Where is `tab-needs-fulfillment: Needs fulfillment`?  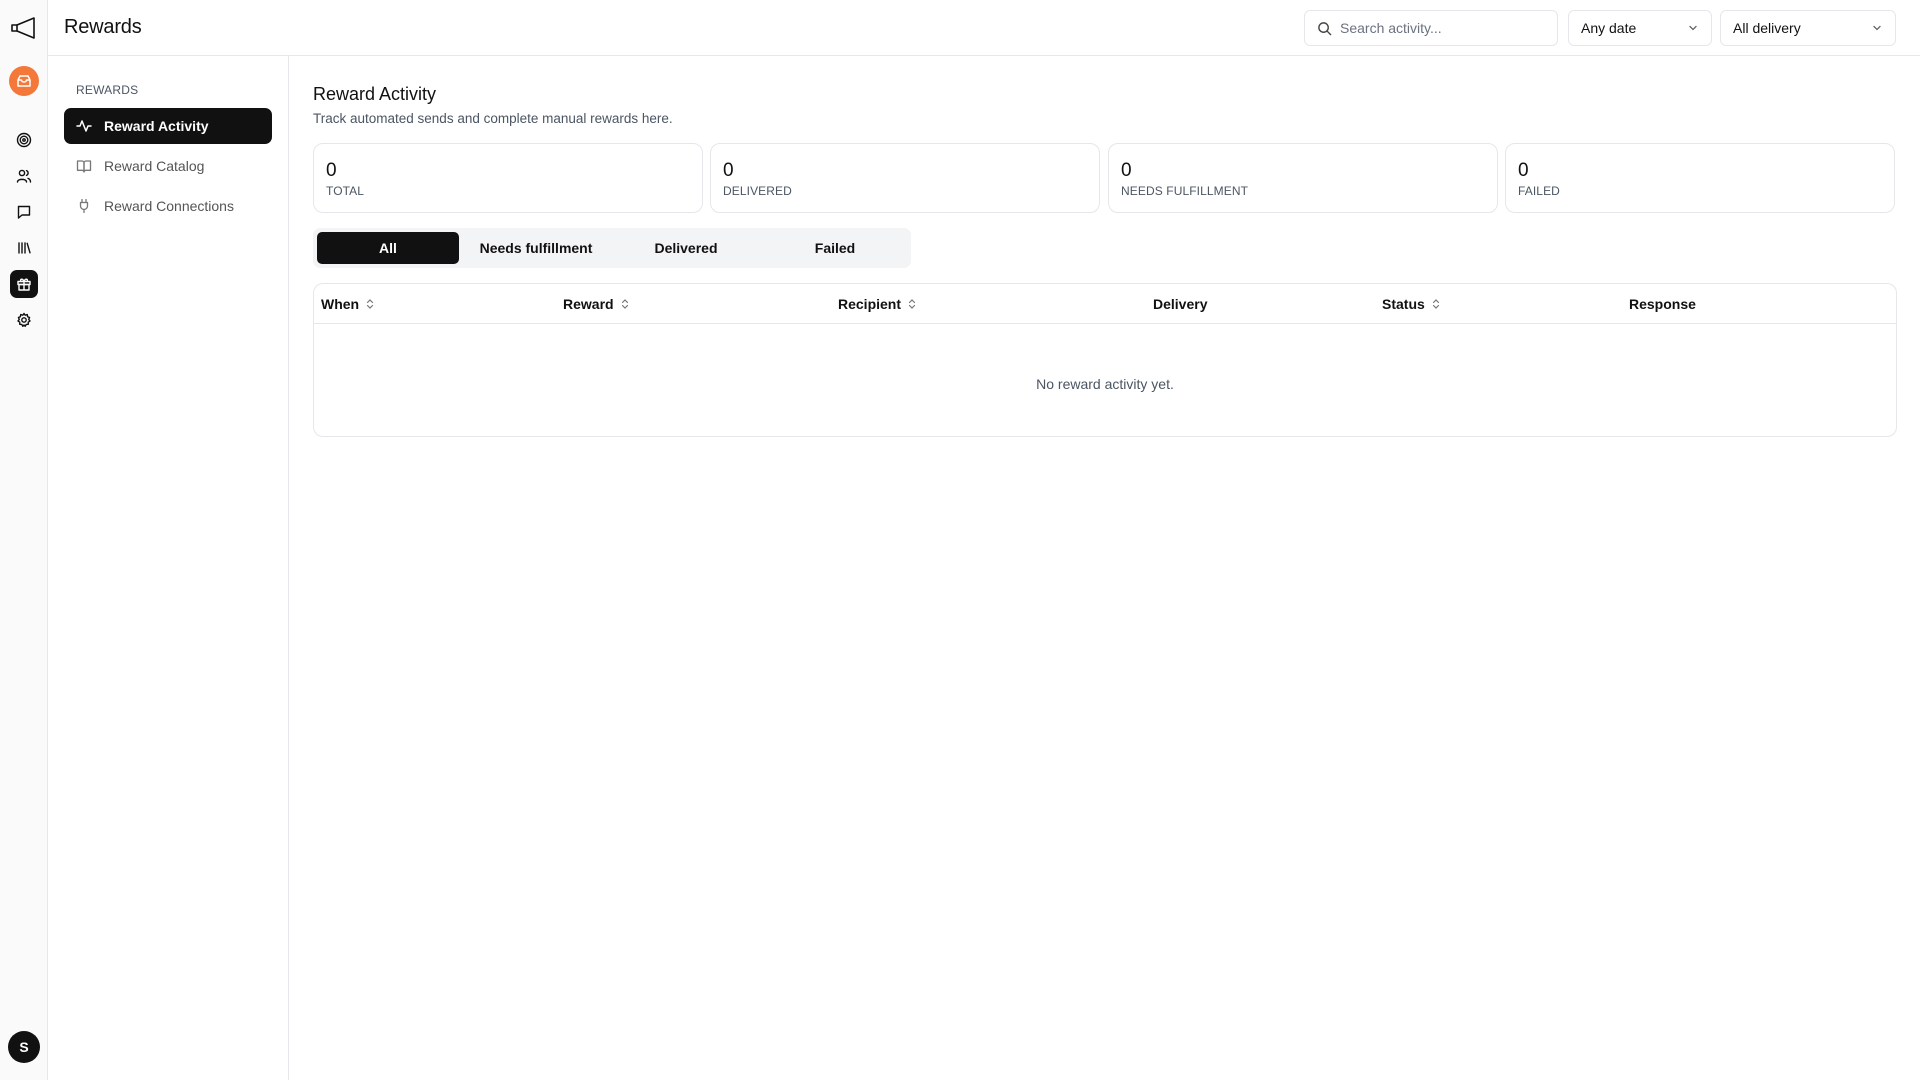 tab-needs-fulfillment: Needs fulfillment is located at coordinates (536, 248).